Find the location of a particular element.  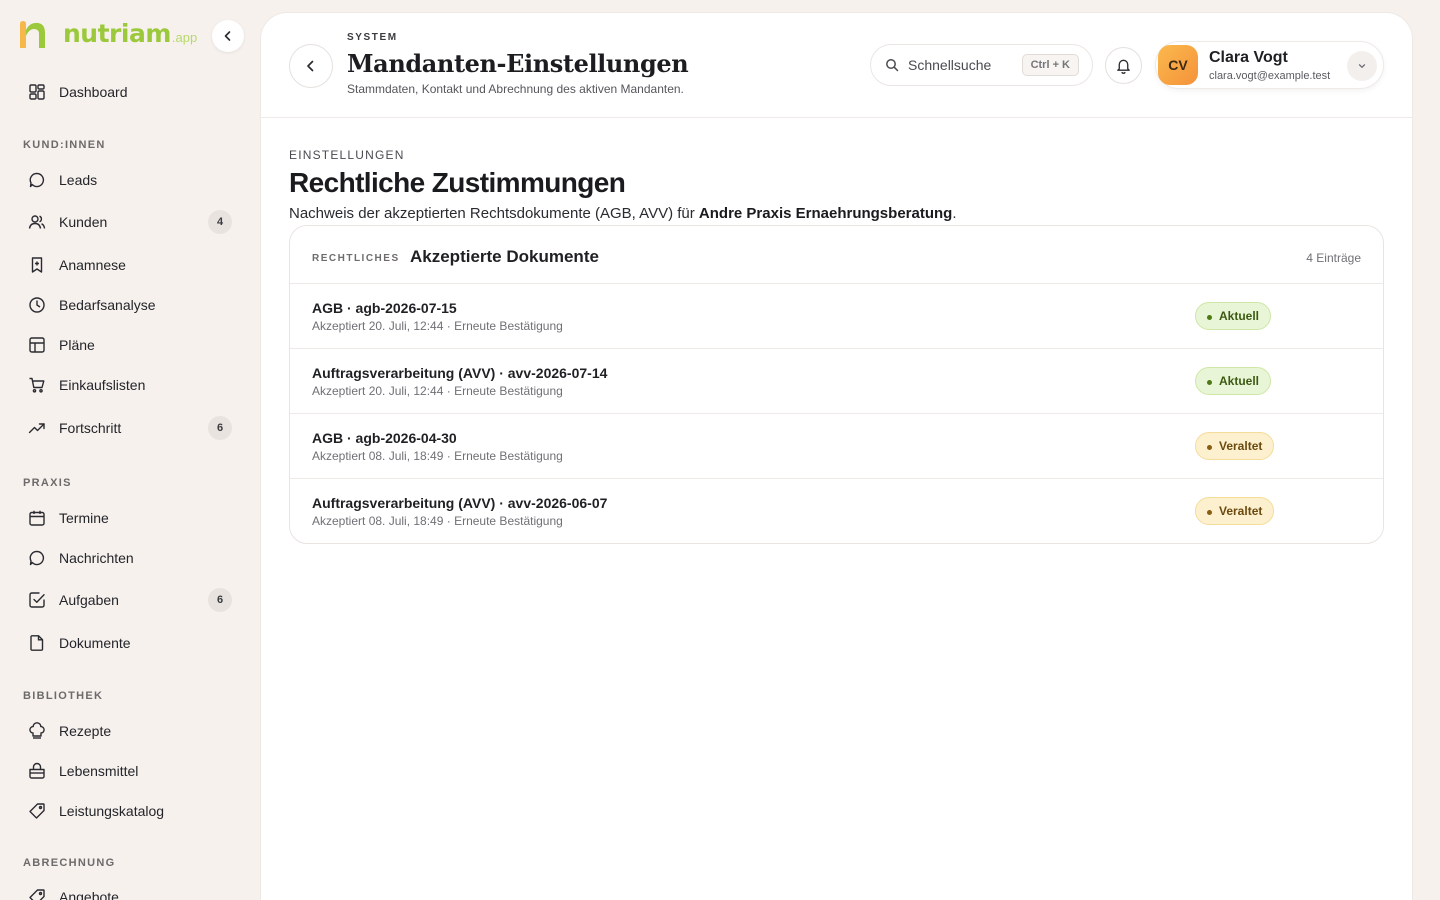

users-icon is located at coordinates (37, 222).